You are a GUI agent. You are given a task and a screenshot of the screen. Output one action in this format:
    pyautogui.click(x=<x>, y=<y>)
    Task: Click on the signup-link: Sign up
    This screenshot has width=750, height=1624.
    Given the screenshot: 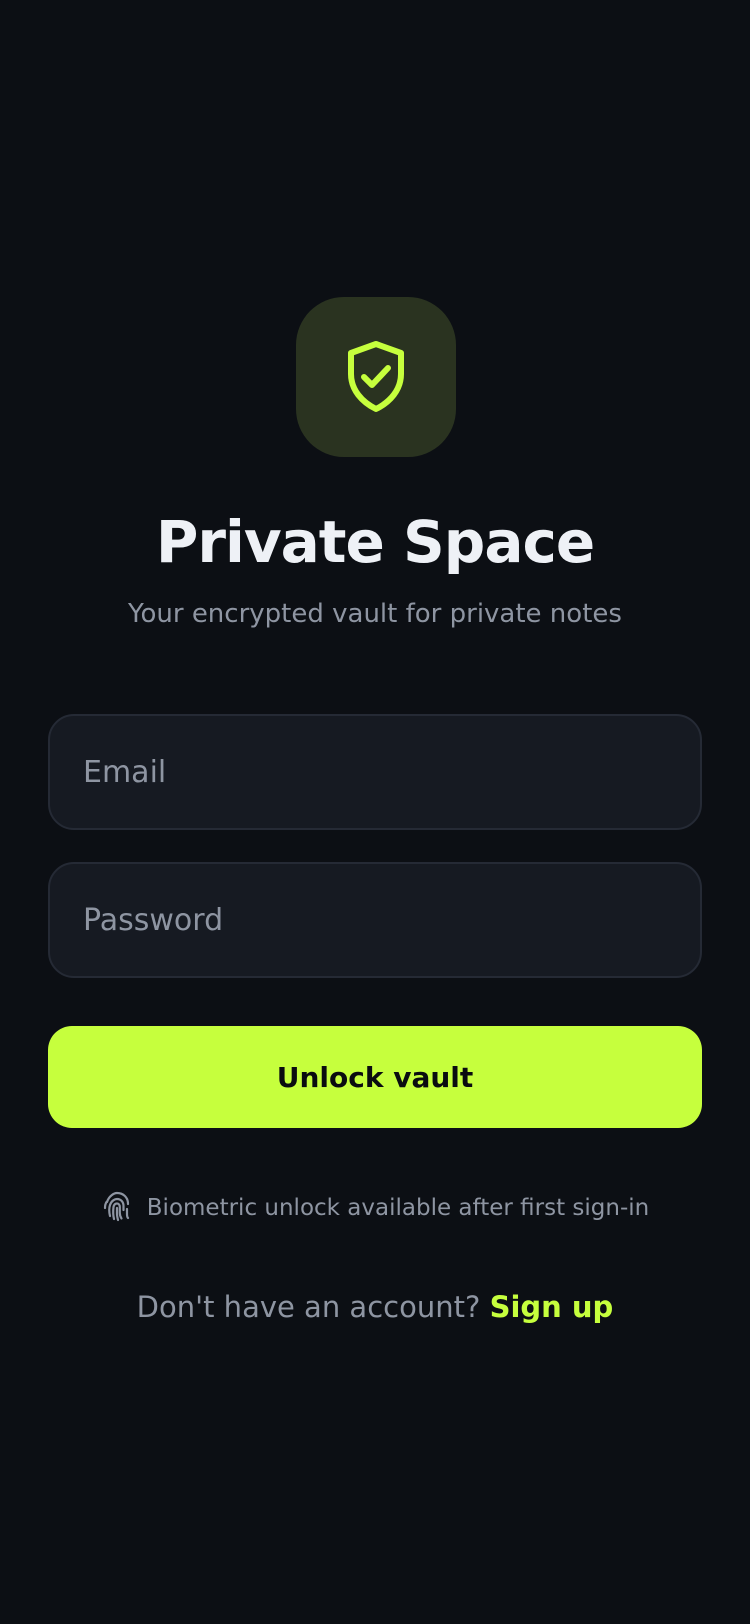 What is the action you would take?
    pyautogui.click(x=552, y=1307)
    